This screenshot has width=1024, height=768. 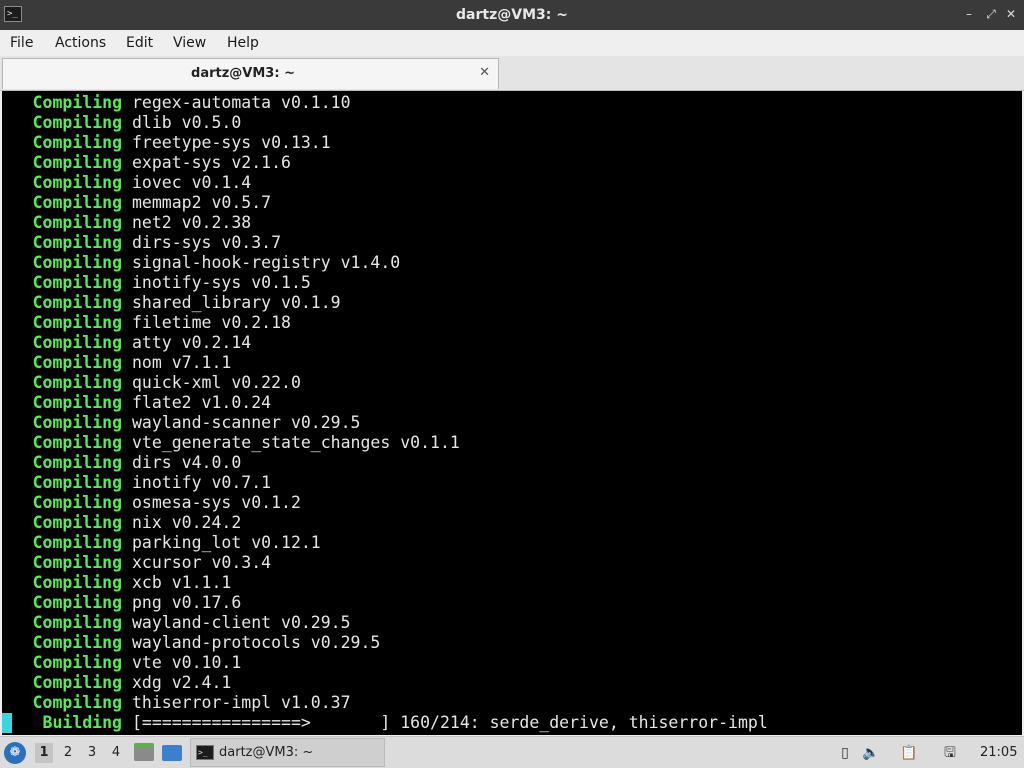 What do you see at coordinates (266, 262) in the screenshot?
I see `line-text: signal-hook-registry v1.4.0` at bounding box center [266, 262].